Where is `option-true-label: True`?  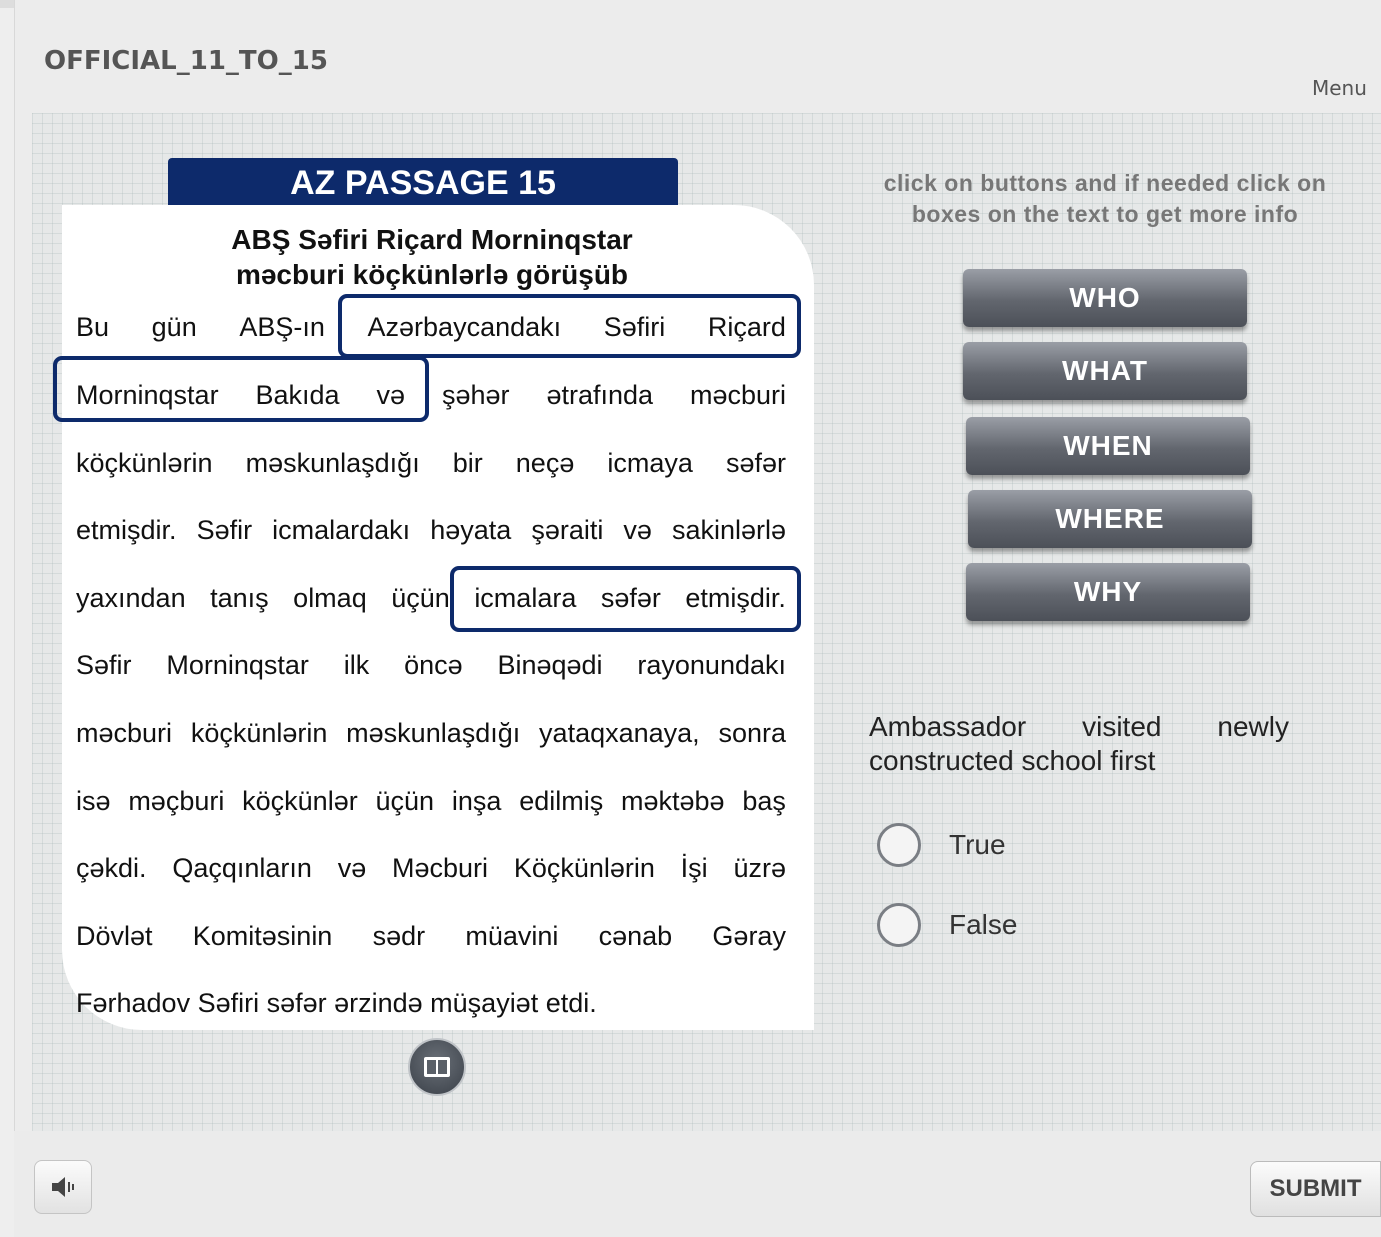
option-true-label: True is located at coordinates (977, 844).